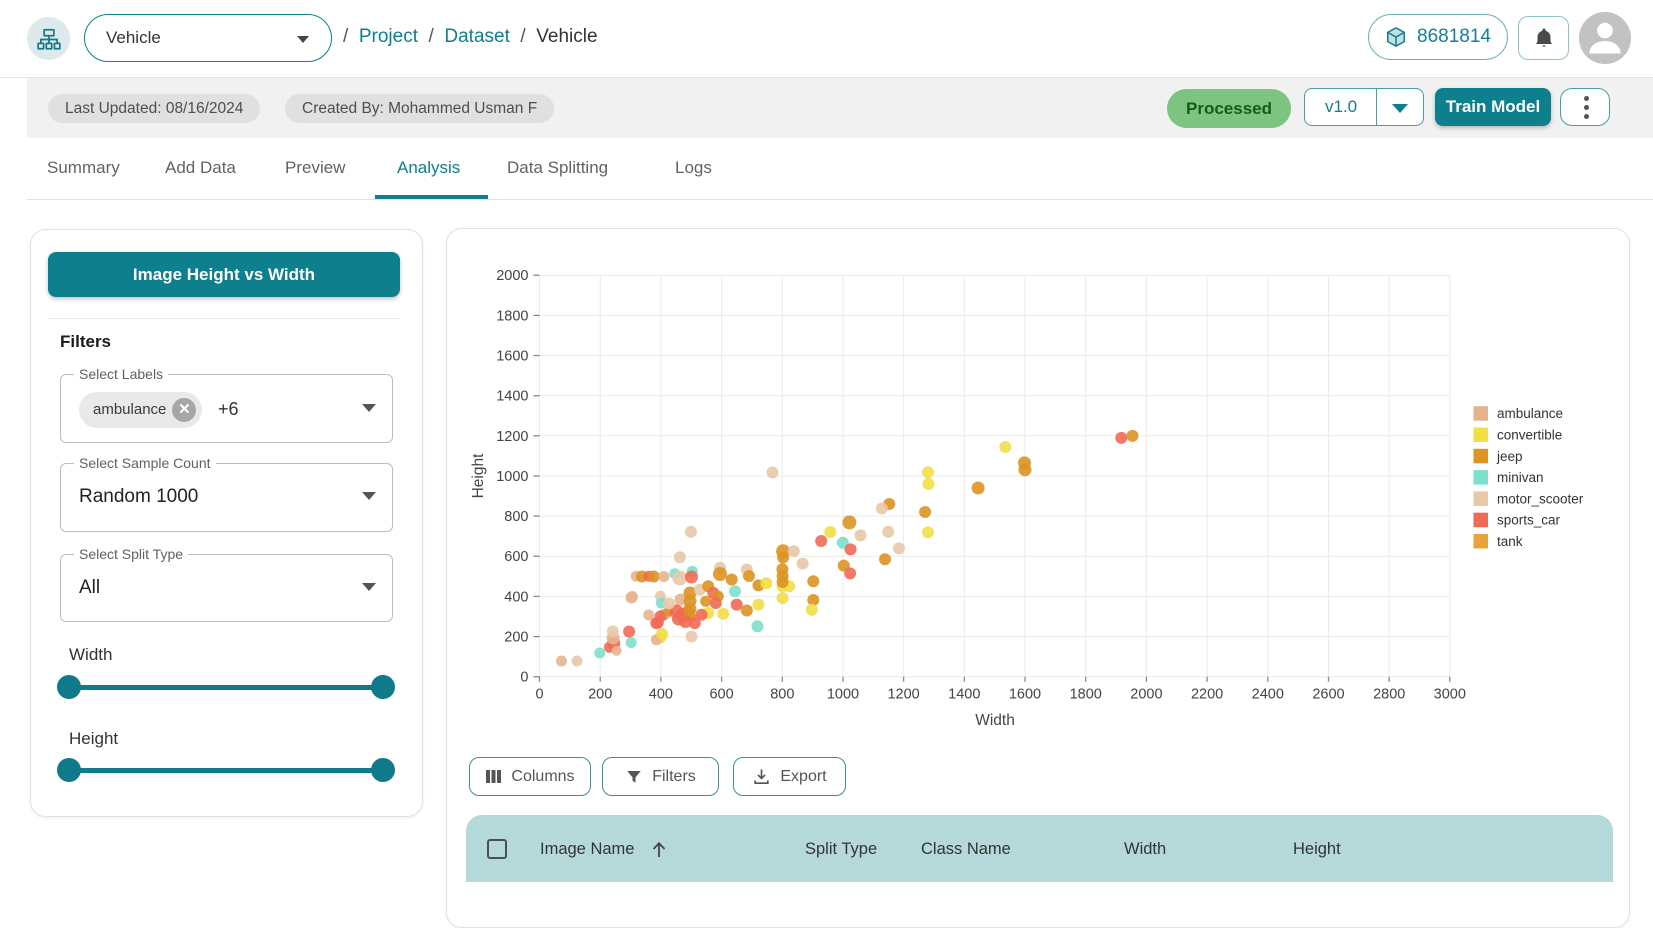 This screenshot has width=1653, height=928. I want to click on svg-text: 2800, so click(1389, 695).